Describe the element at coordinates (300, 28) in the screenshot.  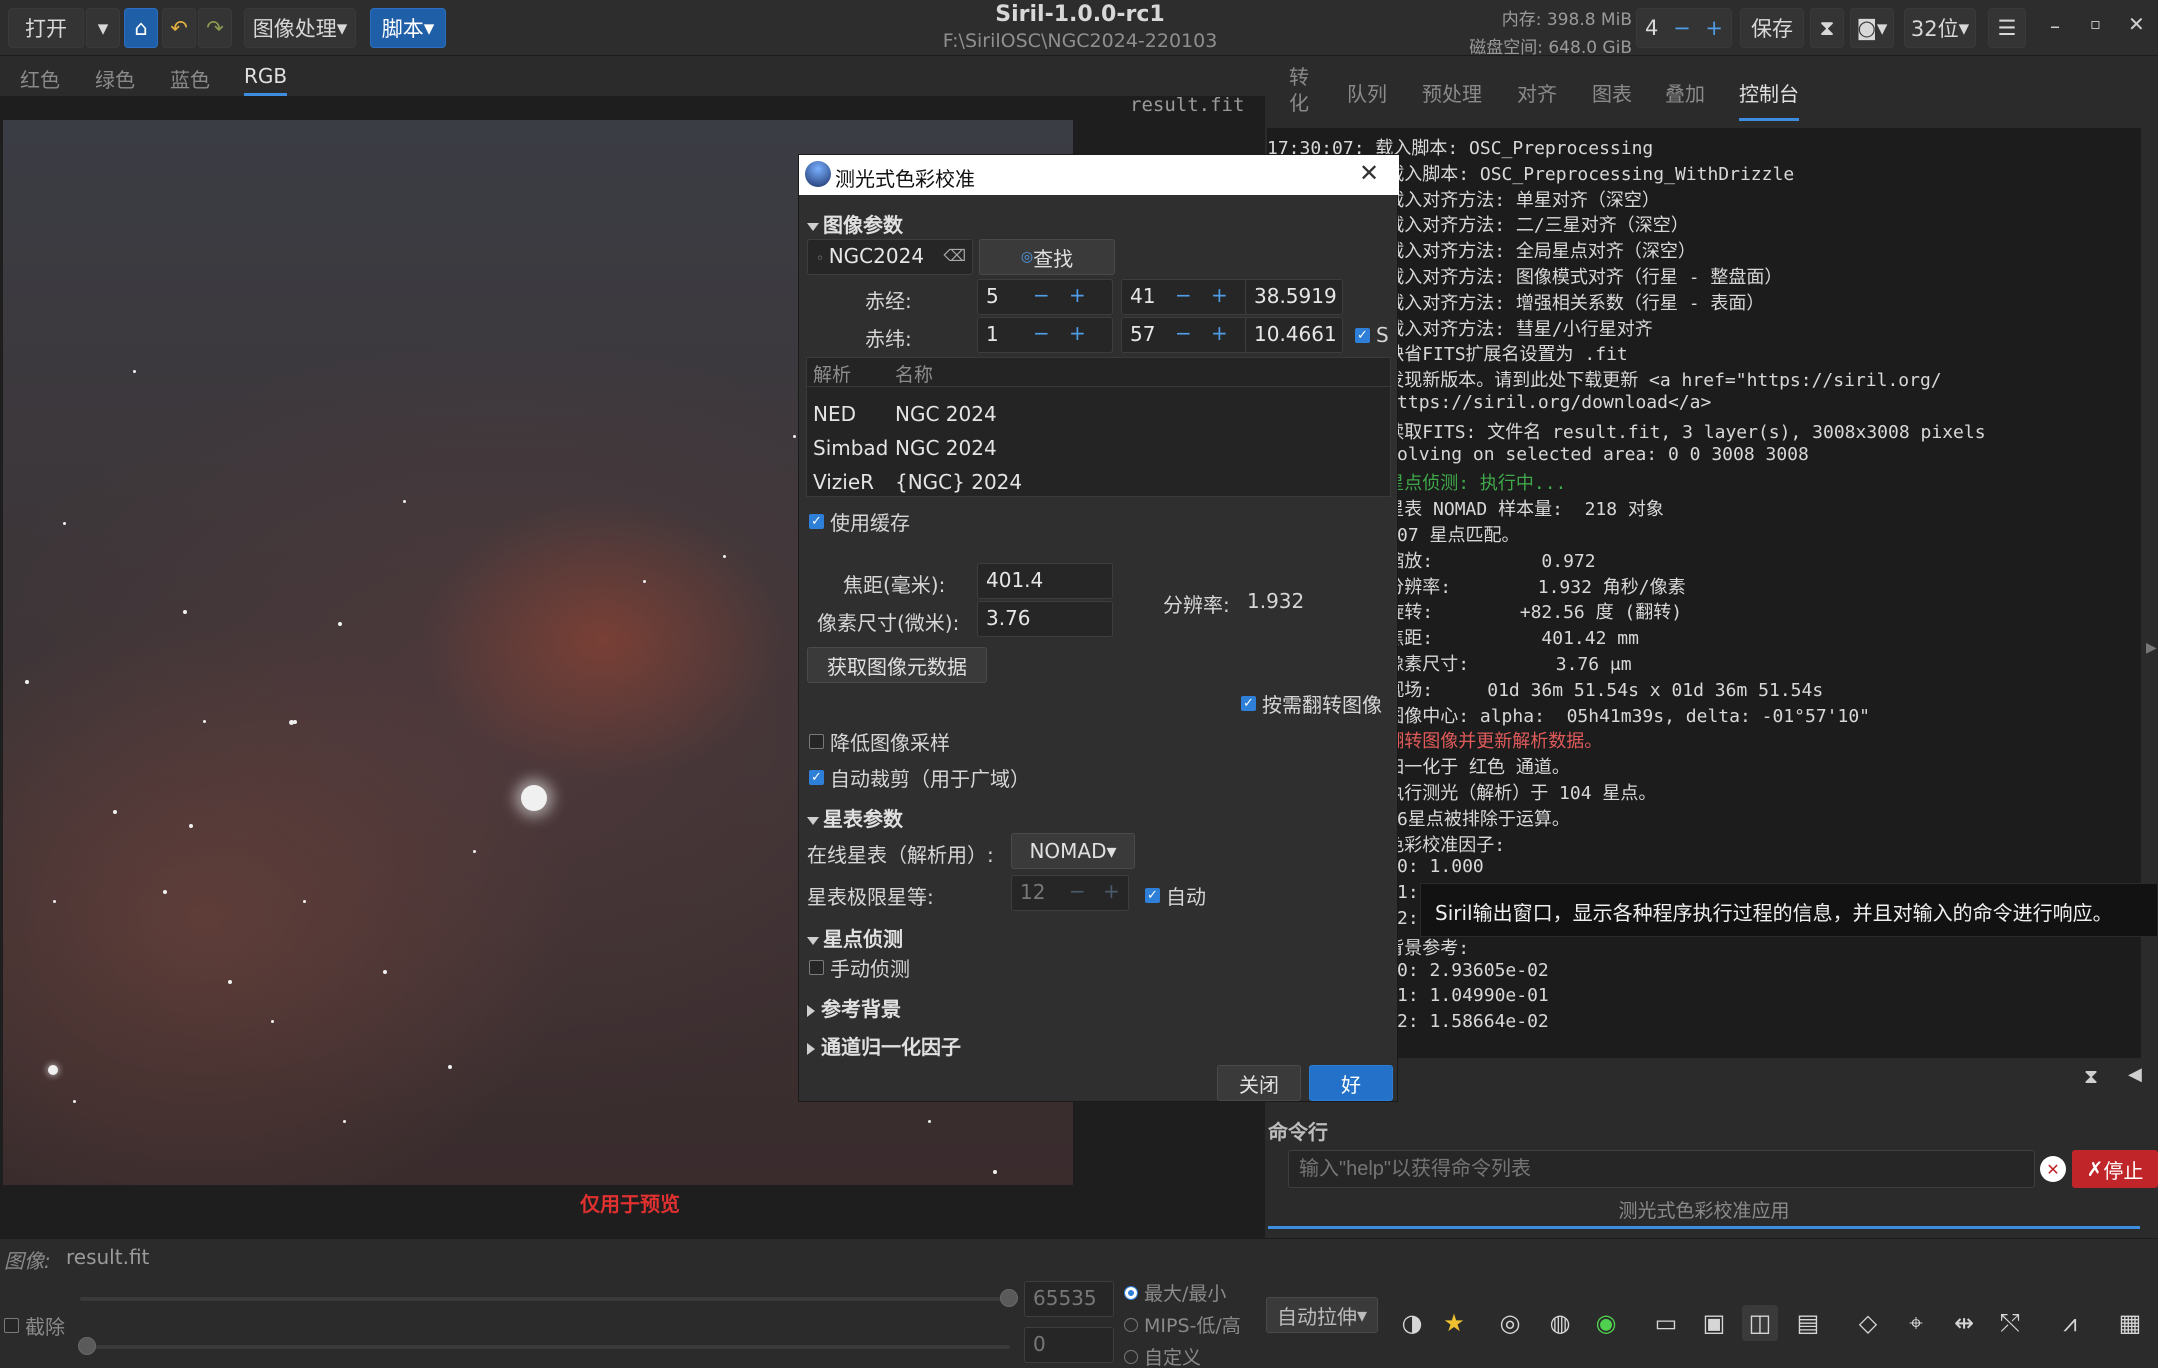
I see `image-processing-menu: 图像处理 ▾` at that location.